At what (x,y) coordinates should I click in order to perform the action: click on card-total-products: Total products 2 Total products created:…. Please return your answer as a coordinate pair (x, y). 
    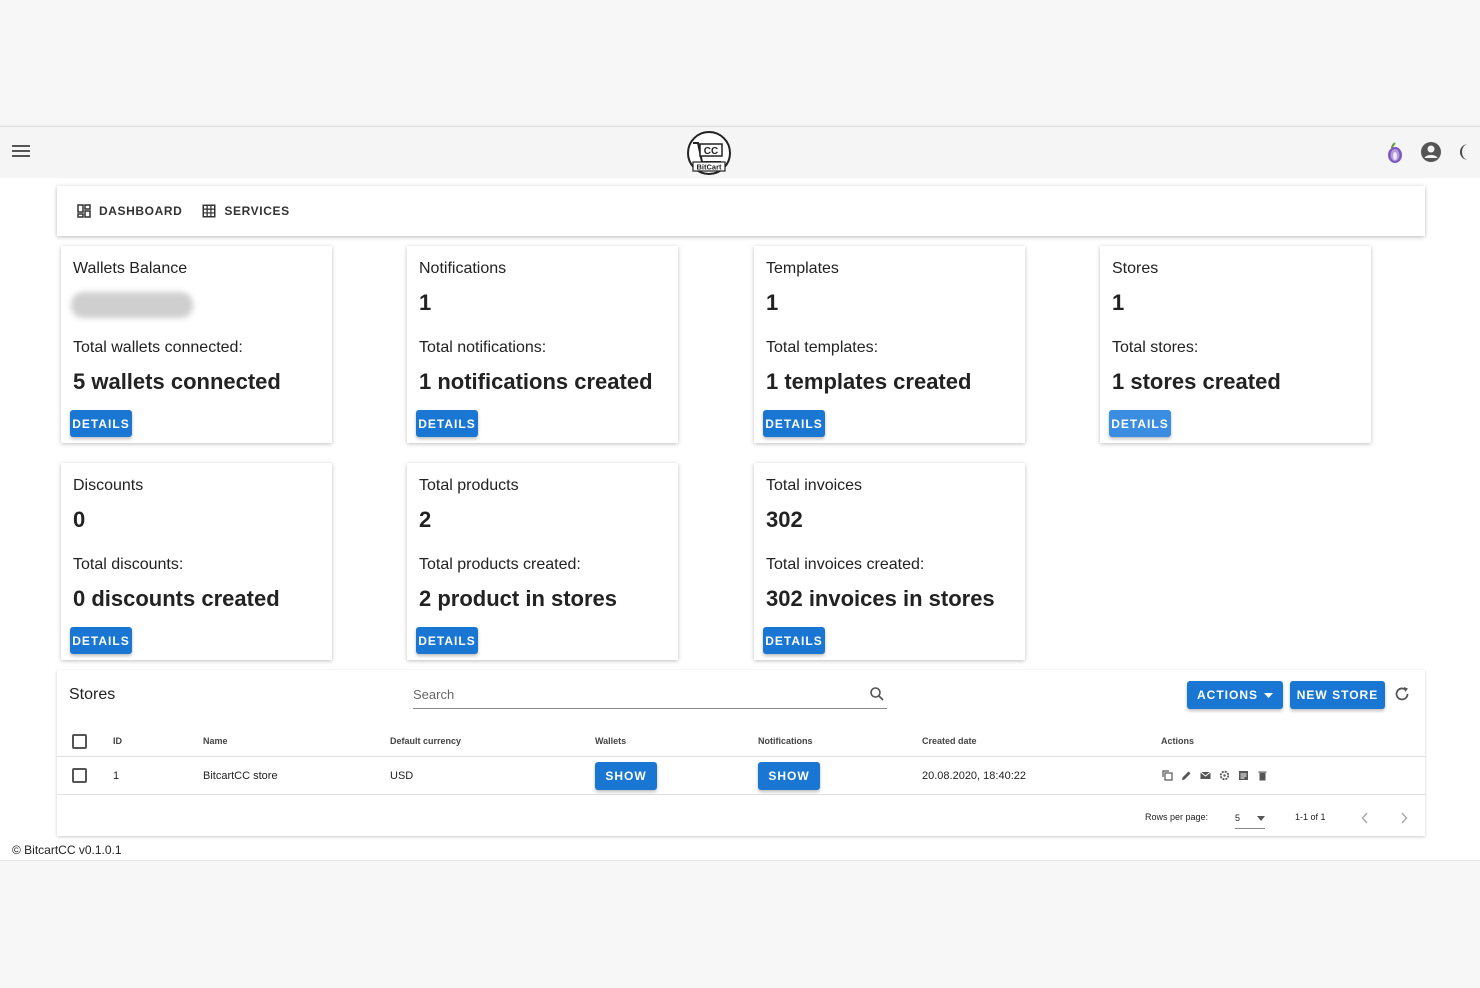
    Looking at the image, I should click on (542, 561).